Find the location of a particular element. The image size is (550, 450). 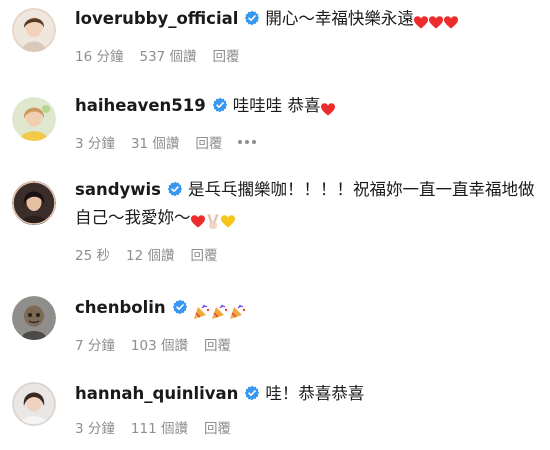

comment-likes: 12 個讚 is located at coordinates (150, 254).